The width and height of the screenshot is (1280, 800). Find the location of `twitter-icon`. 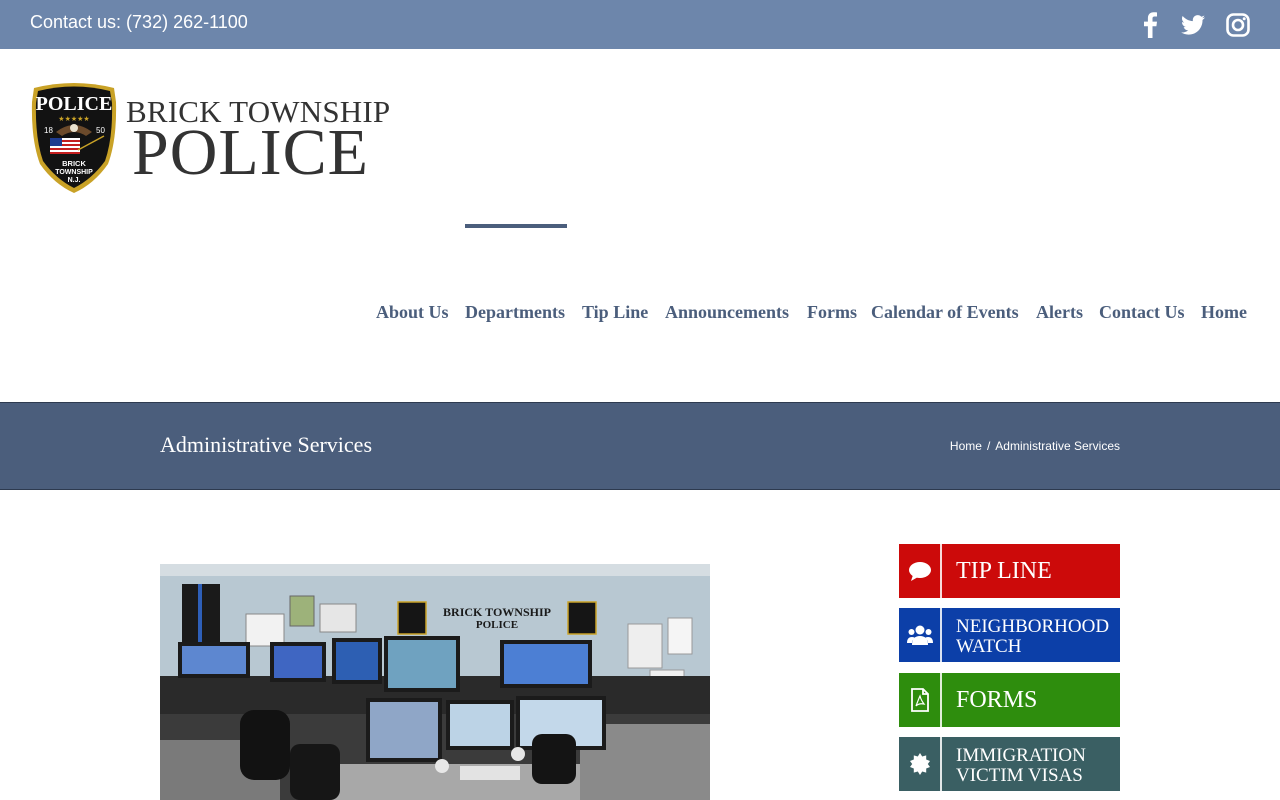

twitter-icon is located at coordinates (1193, 25).